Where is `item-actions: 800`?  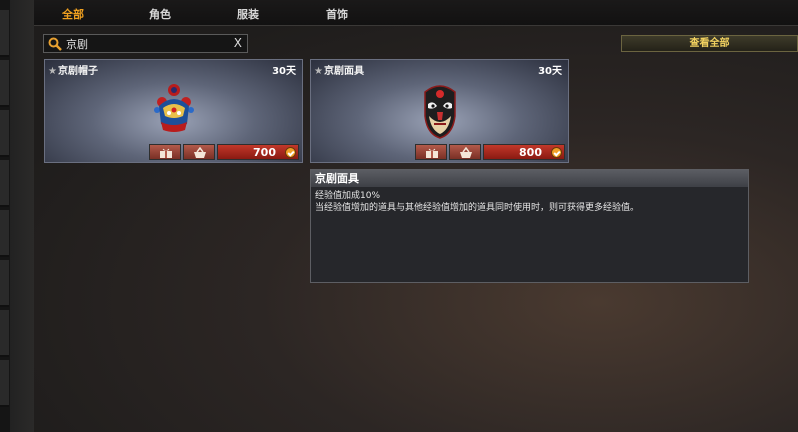 item-actions: 800 is located at coordinates (490, 152).